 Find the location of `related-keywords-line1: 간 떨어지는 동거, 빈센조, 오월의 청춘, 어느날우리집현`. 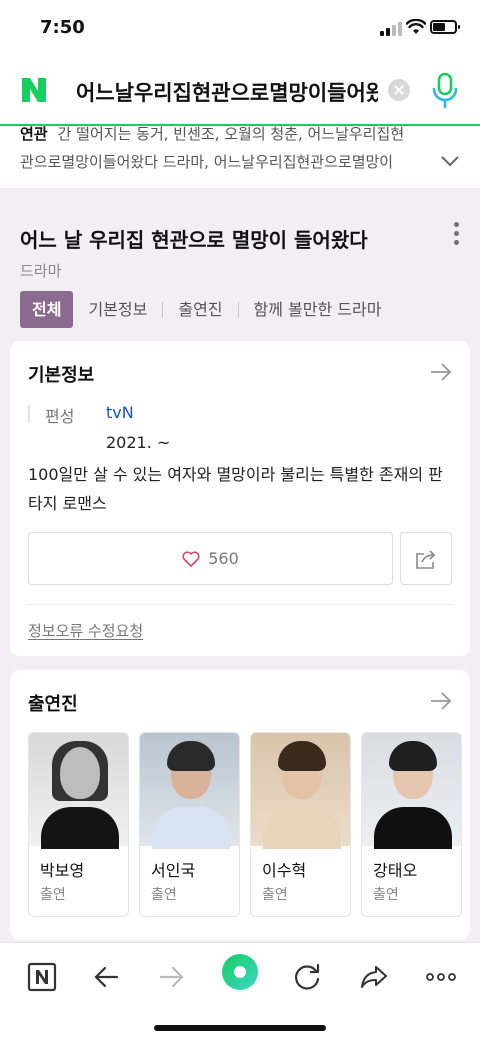

related-keywords-line1: 간 떨어지는 동거, 빈센조, 오월의 청춘, 어느날우리집현 is located at coordinates (231, 134).